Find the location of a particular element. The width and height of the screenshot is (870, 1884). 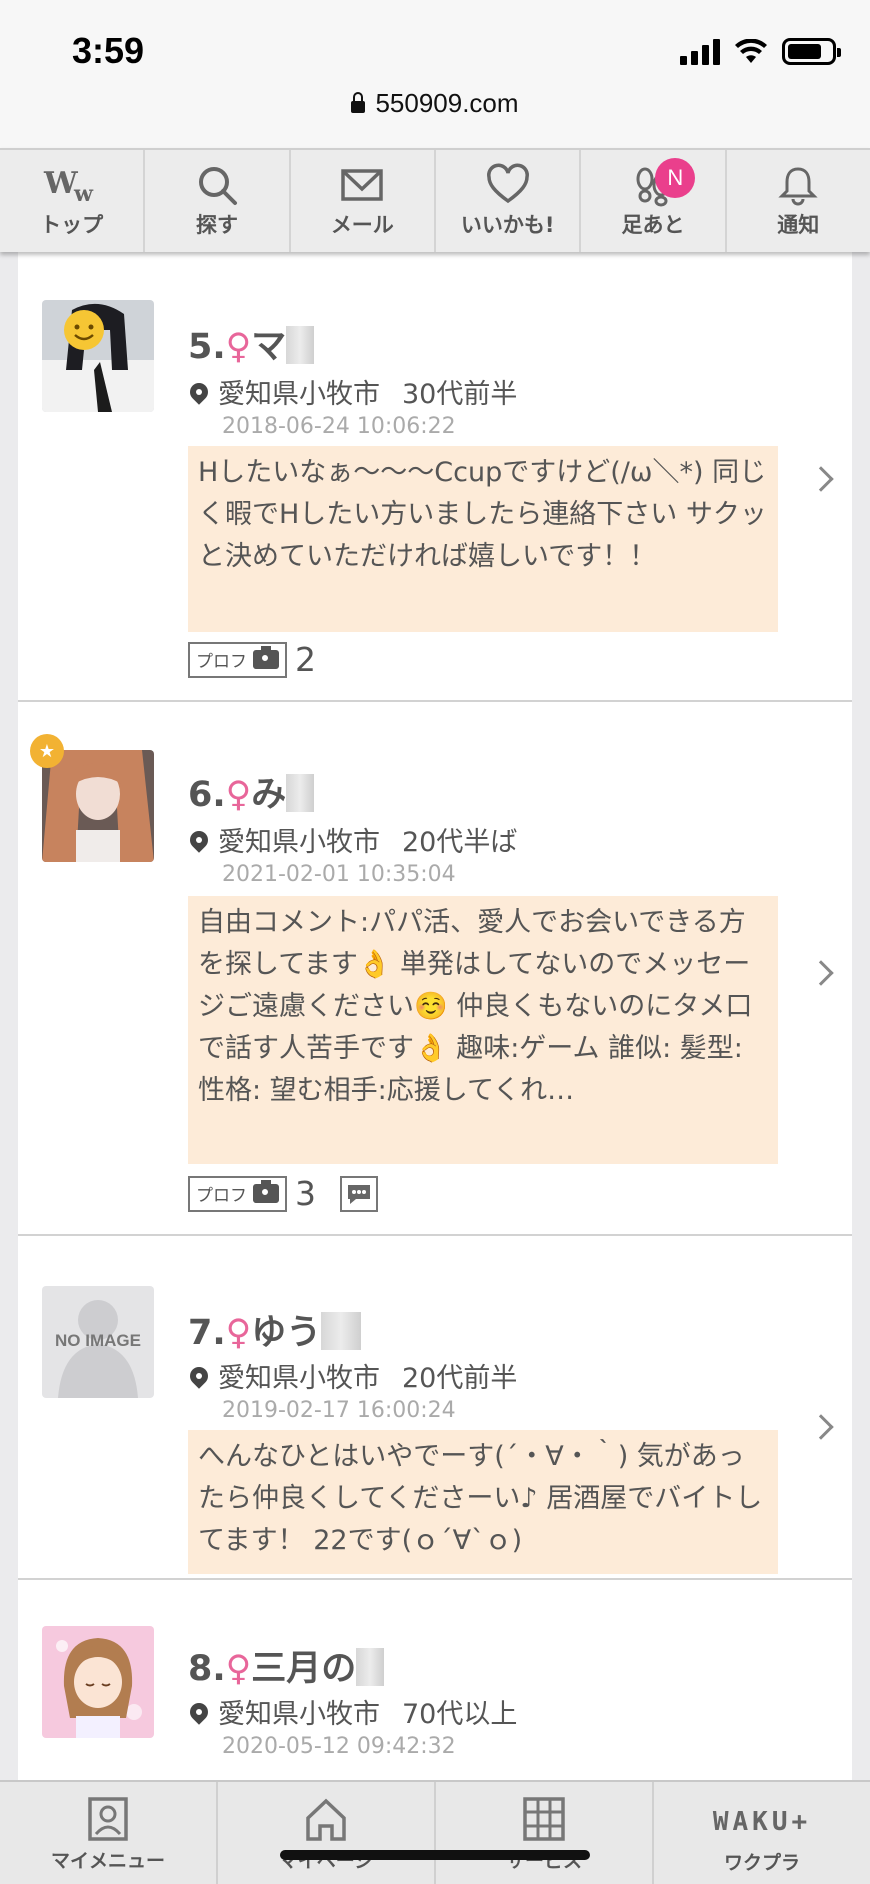

rank-number: 7. is located at coordinates (207, 1333).